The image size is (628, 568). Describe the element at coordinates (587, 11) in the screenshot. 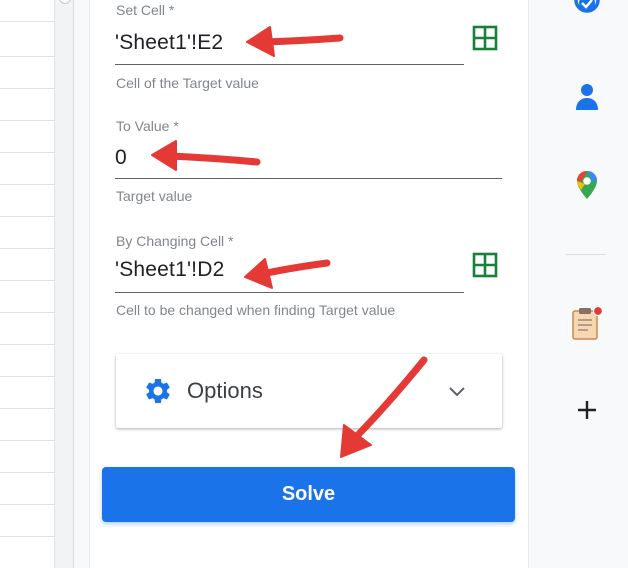

I see `tasks-icon` at that location.